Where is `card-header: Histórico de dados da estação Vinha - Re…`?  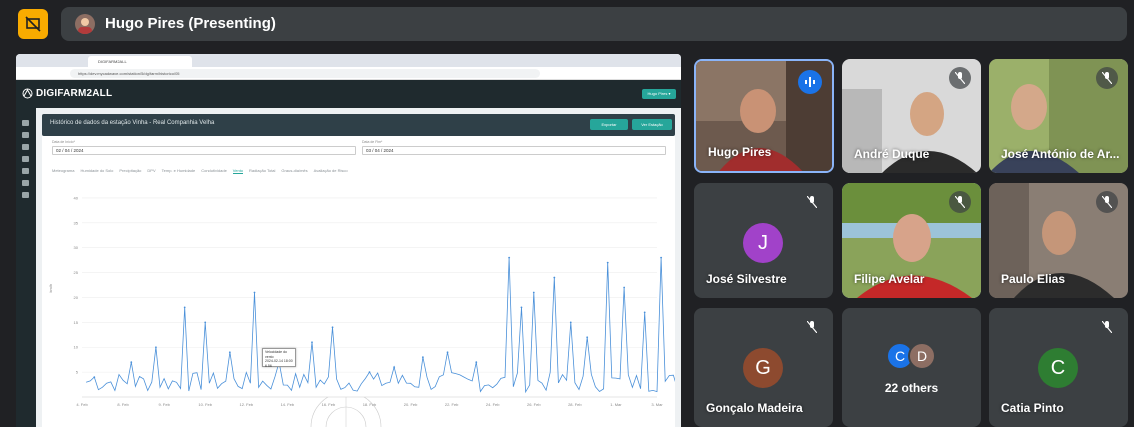
card-header: Histórico de dados da estação Vinha - Re… is located at coordinates (358, 125).